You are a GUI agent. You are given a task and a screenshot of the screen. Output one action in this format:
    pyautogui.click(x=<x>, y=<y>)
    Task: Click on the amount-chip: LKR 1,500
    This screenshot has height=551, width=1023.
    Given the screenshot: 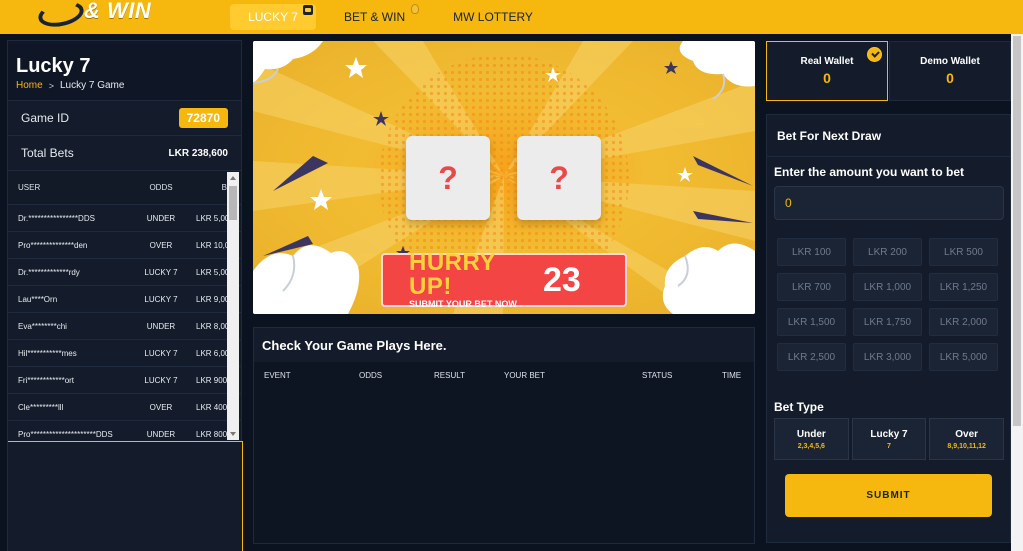 What is the action you would take?
    pyautogui.click(x=811, y=322)
    